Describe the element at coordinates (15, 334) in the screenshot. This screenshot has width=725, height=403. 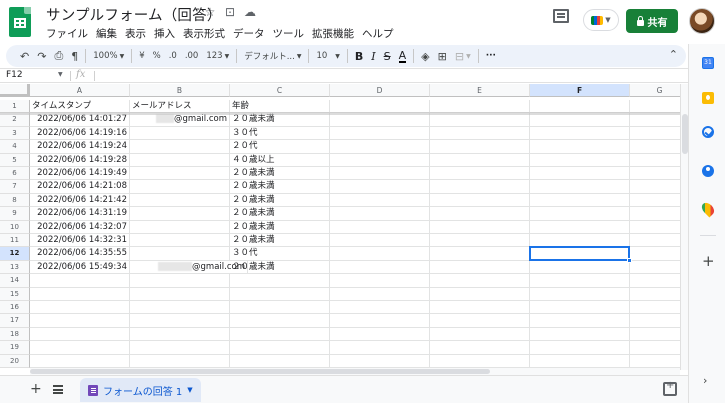
I see `row-header: 18` at that location.